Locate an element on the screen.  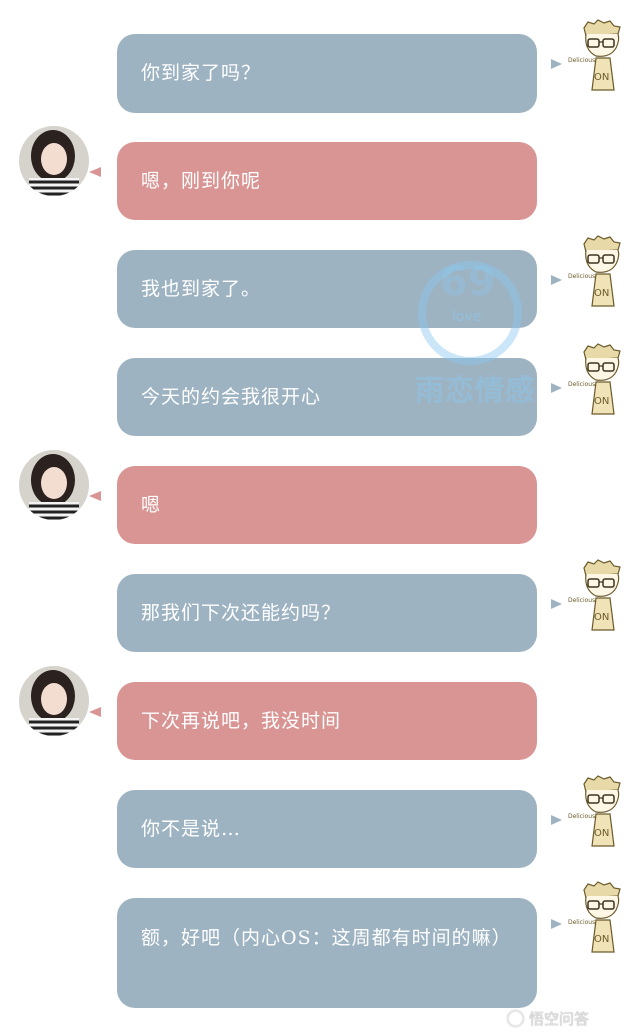
message-text: 今天的约会我很开心 is located at coordinates (231, 397).